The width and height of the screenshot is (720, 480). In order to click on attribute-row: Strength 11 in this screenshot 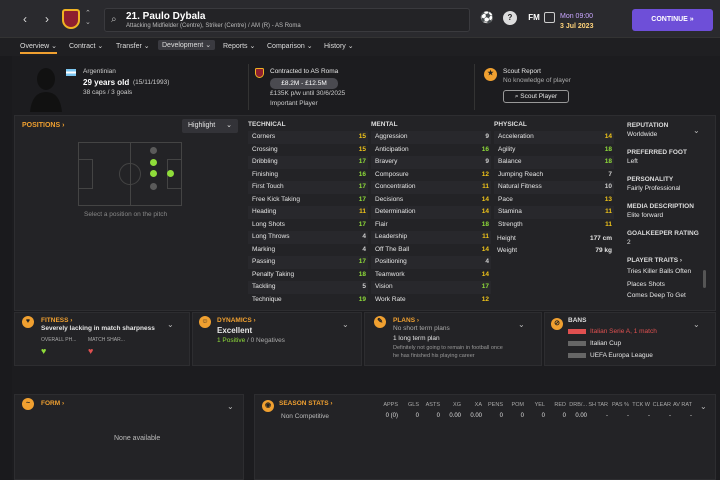, I will do `click(554, 225)`.